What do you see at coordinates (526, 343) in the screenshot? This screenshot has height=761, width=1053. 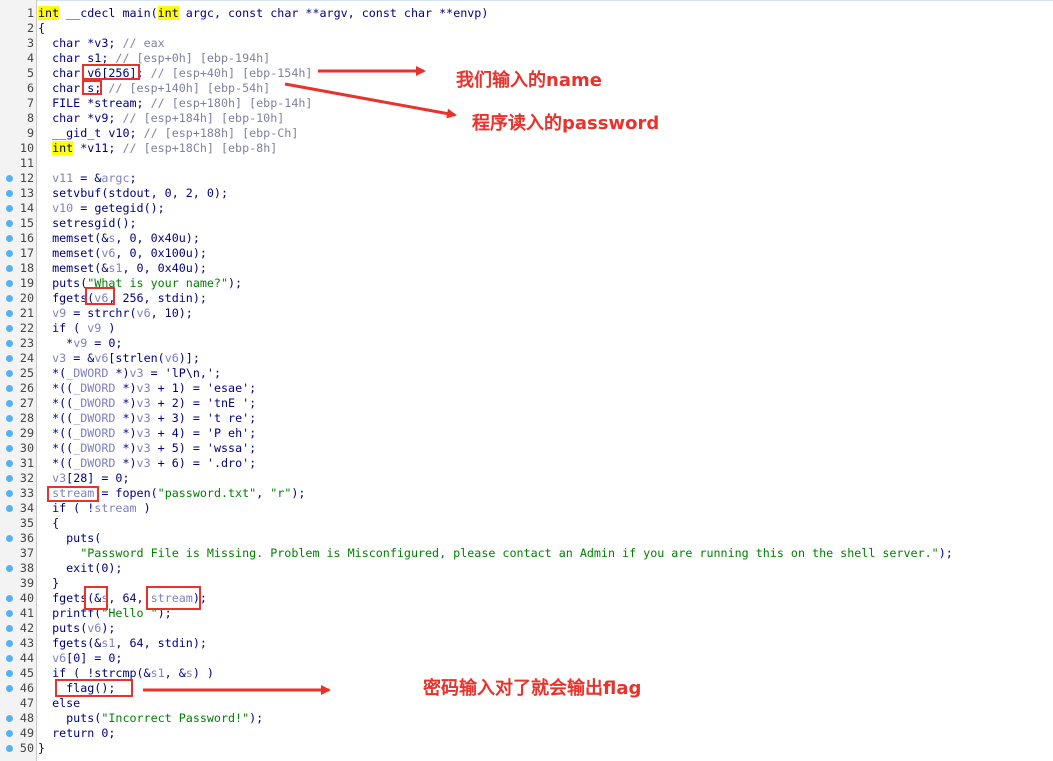 I see `code-line: 23 *v9 = 0;` at bounding box center [526, 343].